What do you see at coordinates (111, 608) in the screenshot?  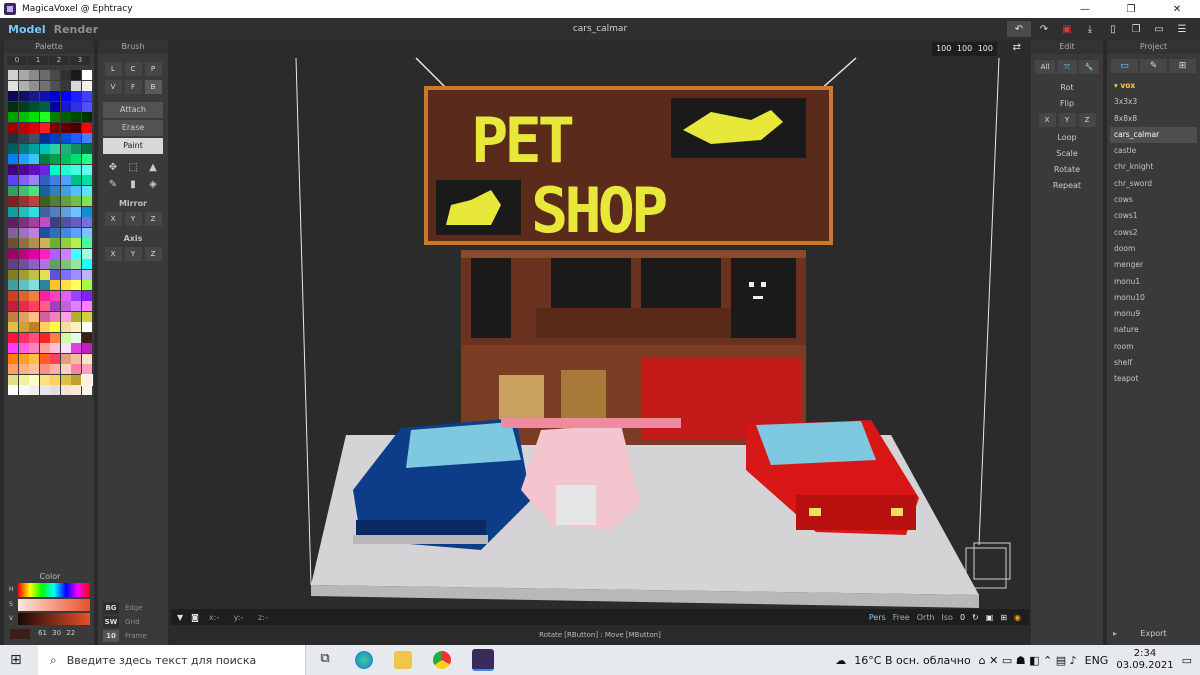 I see `bg-color-button: BG` at bounding box center [111, 608].